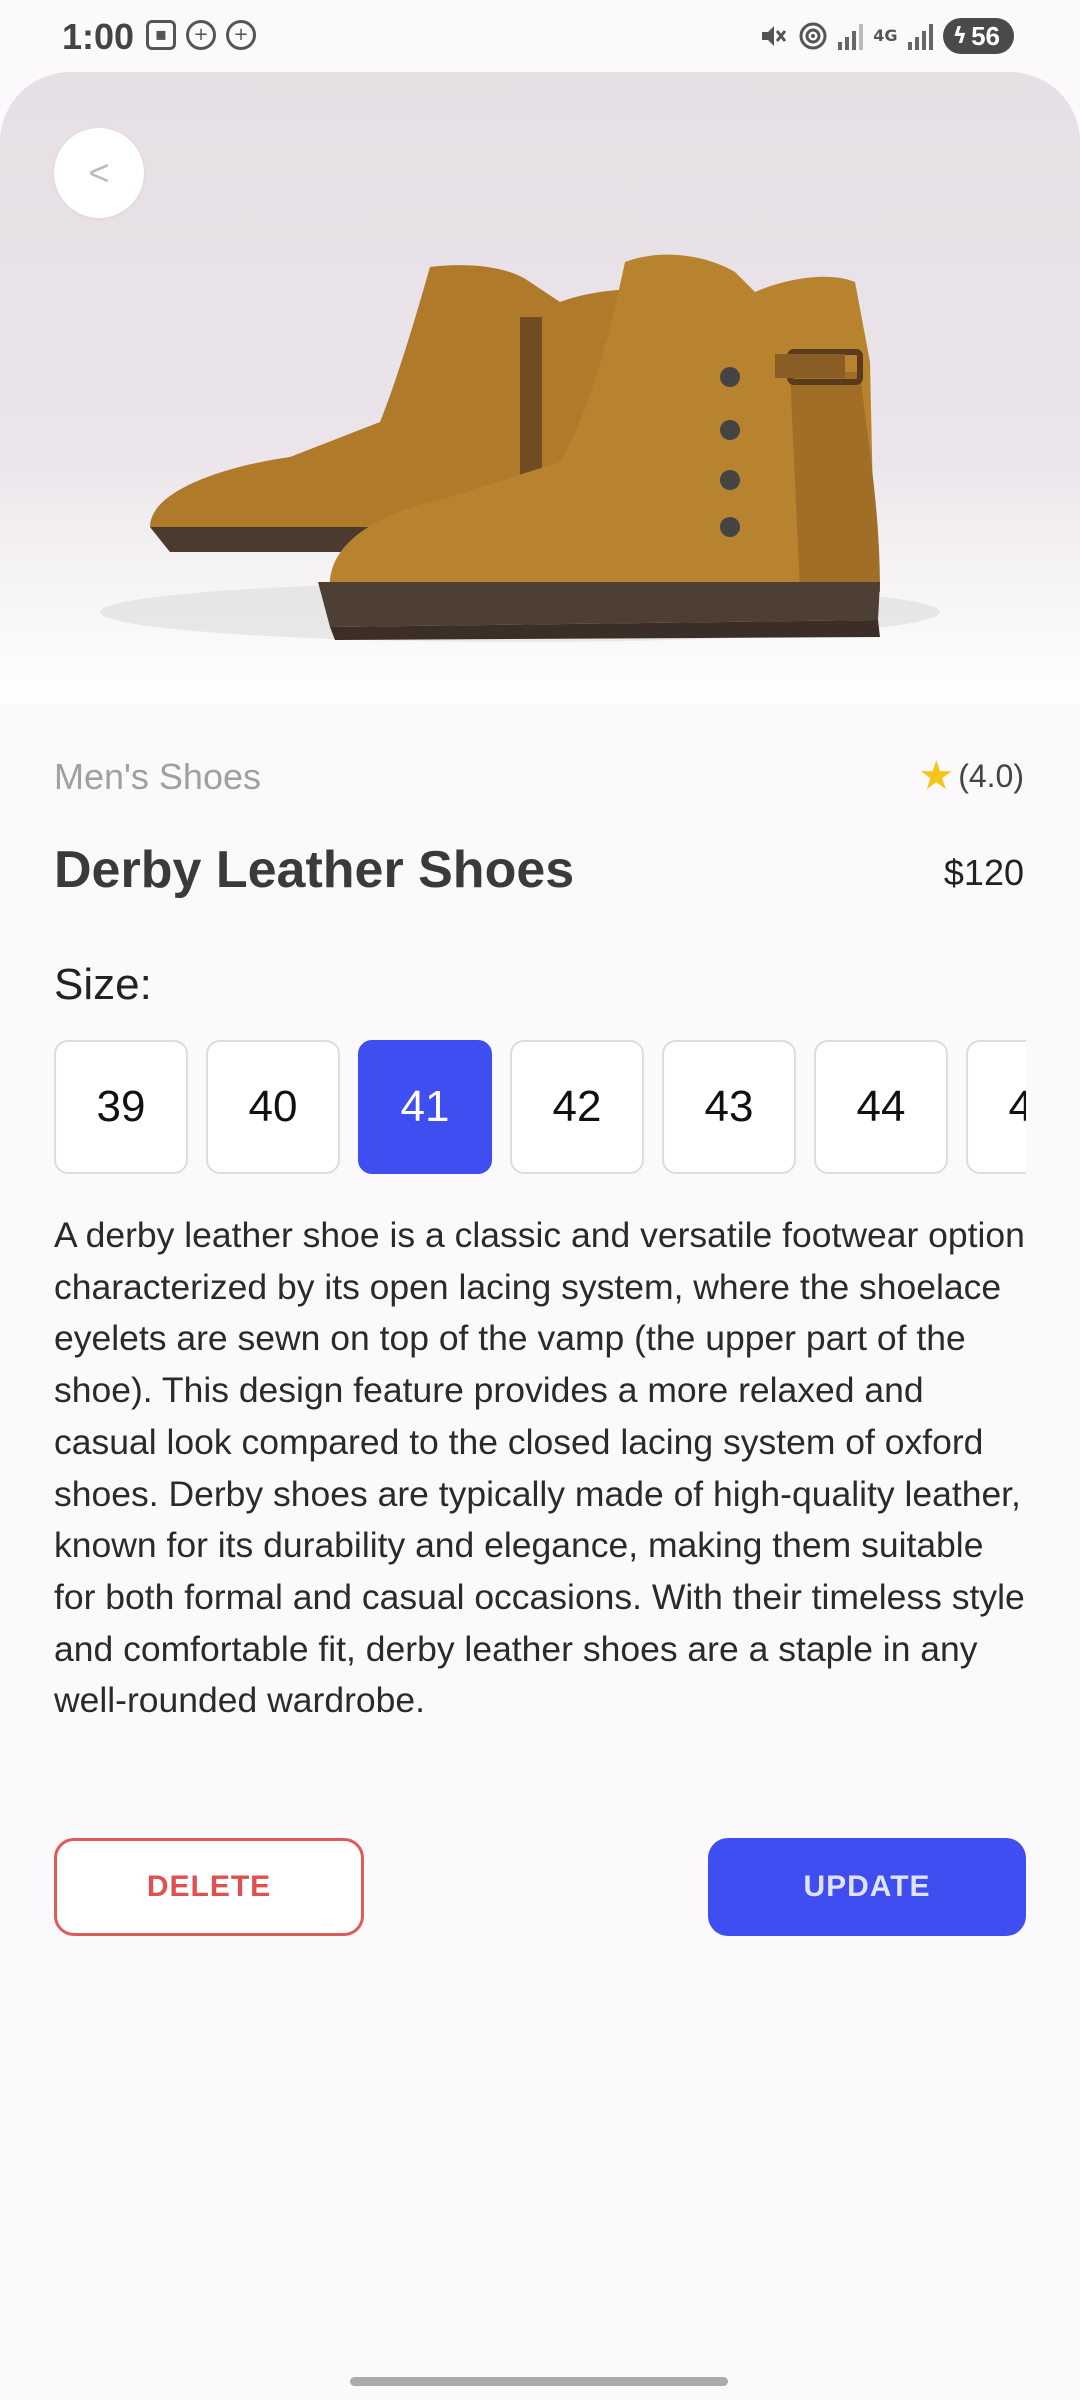 Image resolution: width=1080 pixels, height=2400 pixels. What do you see at coordinates (774, 36) in the screenshot?
I see `mute-icon` at bounding box center [774, 36].